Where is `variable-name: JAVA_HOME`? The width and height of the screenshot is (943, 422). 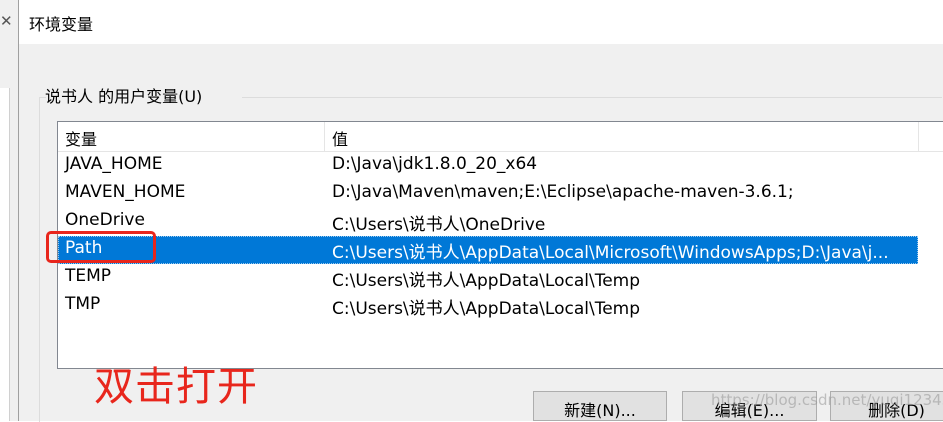
variable-name: JAVA_HOME is located at coordinates (114, 164).